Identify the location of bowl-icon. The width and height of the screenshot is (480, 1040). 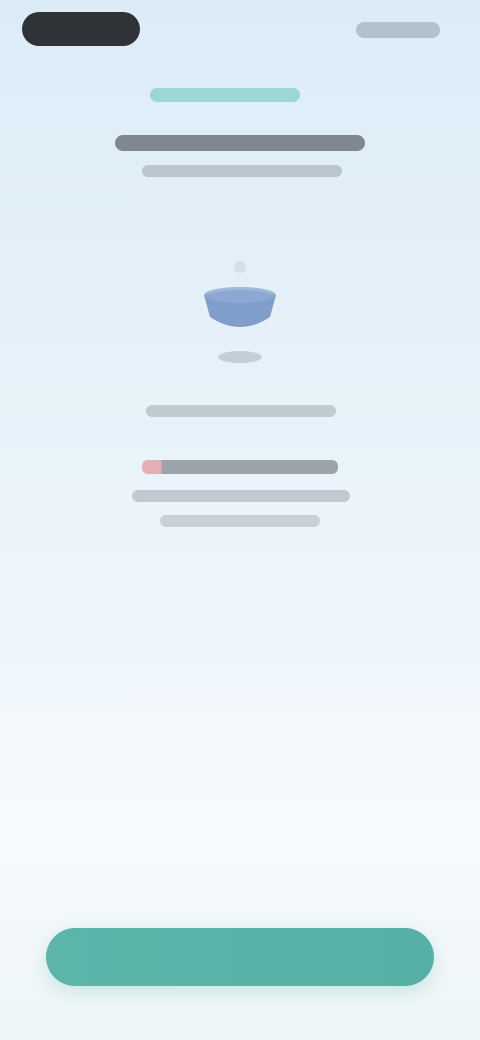
(240, 312).